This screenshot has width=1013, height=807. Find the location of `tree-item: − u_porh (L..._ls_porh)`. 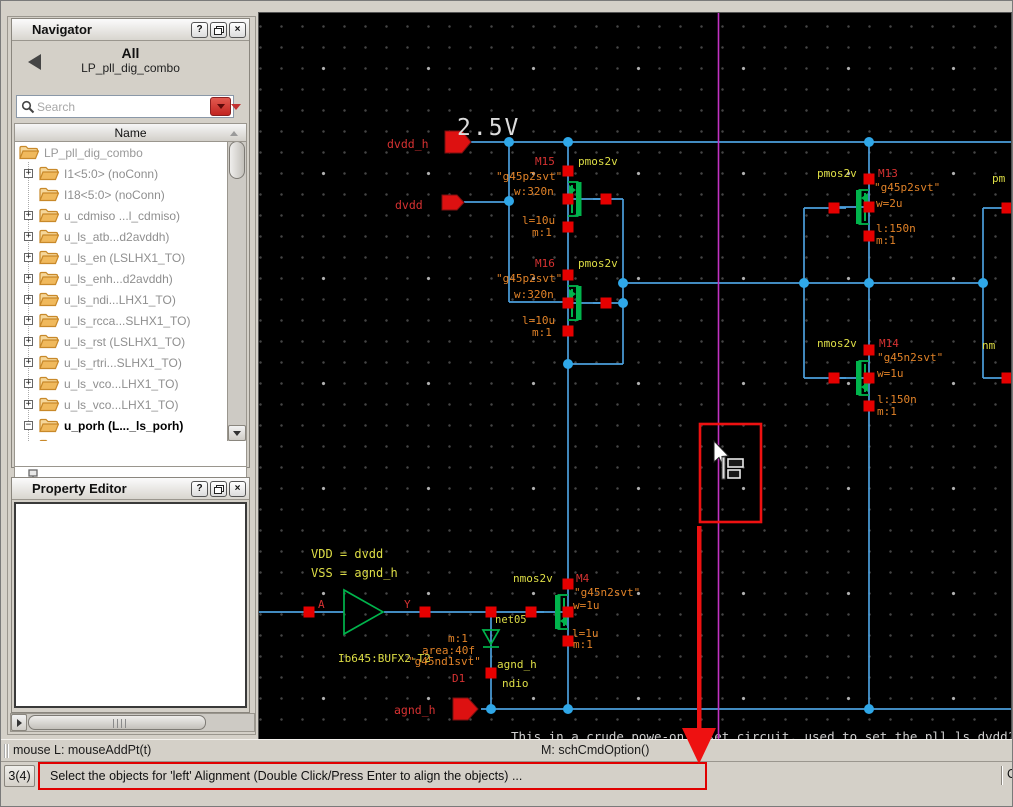

tree-item: − u_porh (L..._ls_porh) is located at coordinates (121, 425).